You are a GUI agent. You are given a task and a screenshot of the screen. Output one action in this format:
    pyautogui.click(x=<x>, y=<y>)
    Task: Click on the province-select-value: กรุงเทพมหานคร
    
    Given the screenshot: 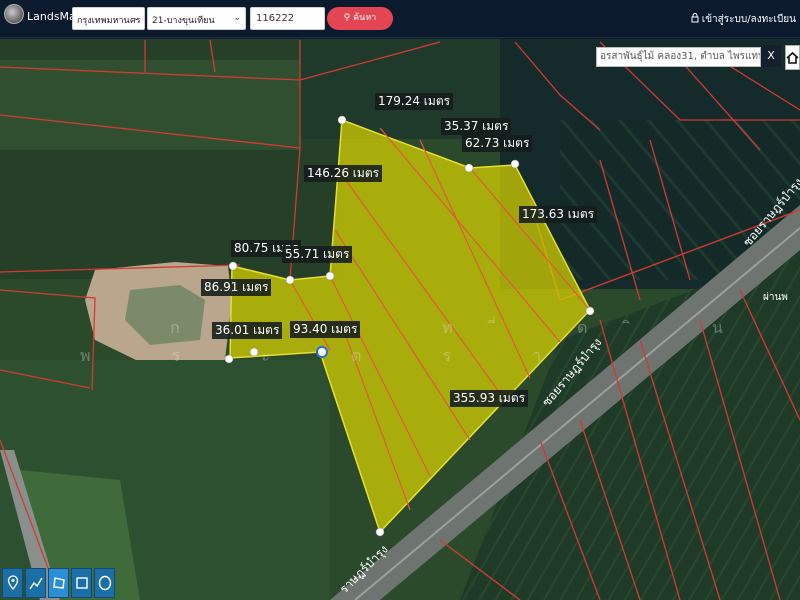 What is the action you would take?
    pyautogui.click(x=109, y=21)
    